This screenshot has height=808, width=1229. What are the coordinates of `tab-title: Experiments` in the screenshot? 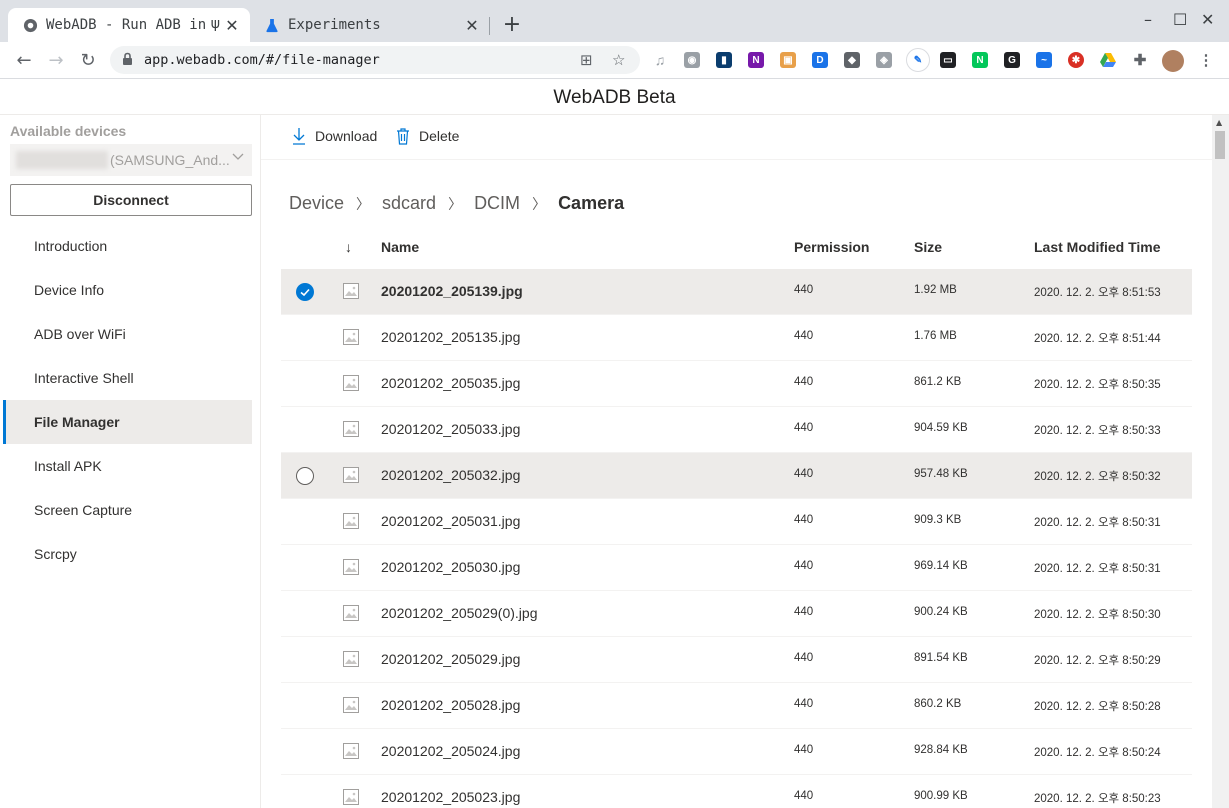 It's located at (334, 25).